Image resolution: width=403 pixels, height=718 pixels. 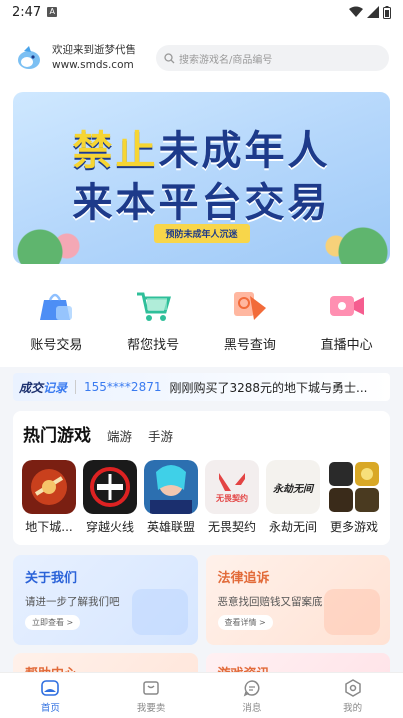 I want to click on cf-icon, so click(x=110, y=487).